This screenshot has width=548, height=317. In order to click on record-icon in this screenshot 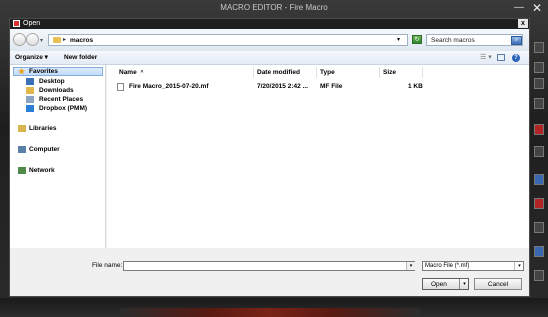, I will do `click(539, 129)`.